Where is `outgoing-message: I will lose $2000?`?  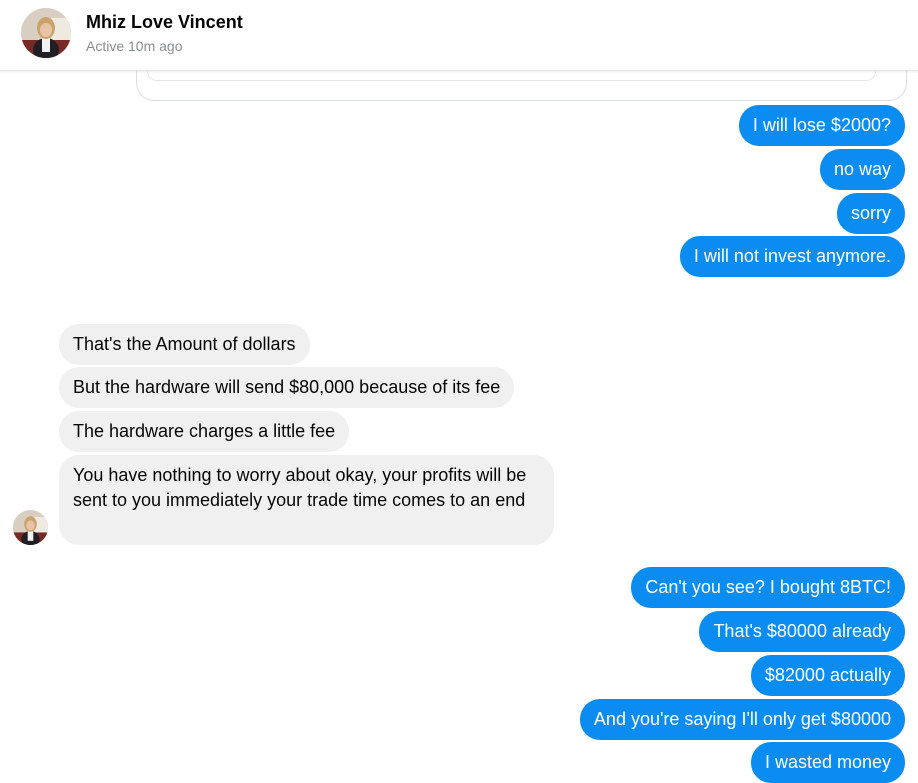 outgoing-message: I will lose $2000? is located at coordinates (821, 125).